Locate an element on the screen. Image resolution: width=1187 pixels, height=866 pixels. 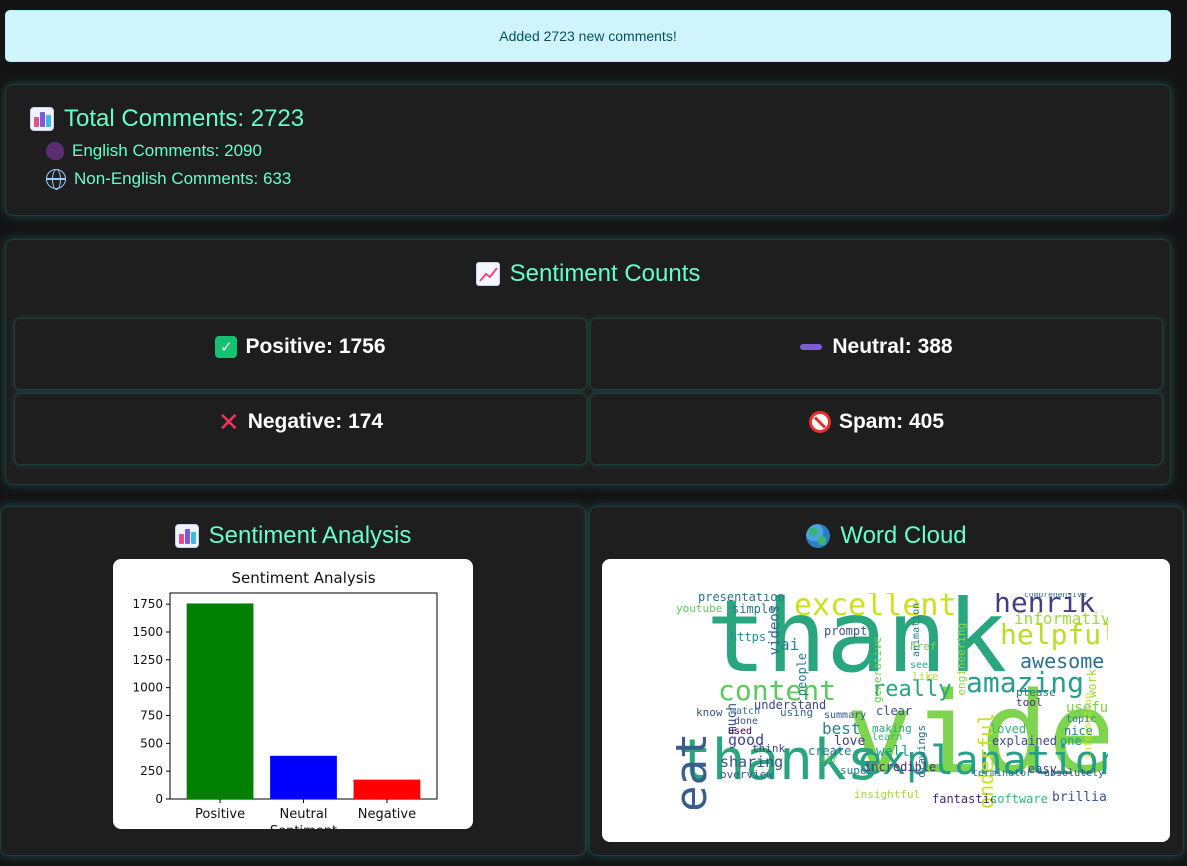
word-cloud-word: excellent is located at coordinates (875, 608).